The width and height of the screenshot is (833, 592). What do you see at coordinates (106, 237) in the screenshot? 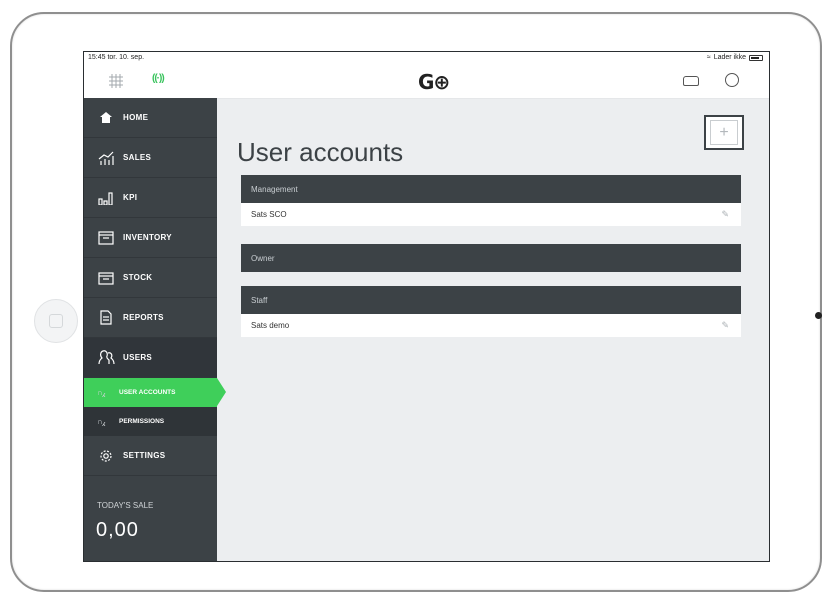
I see `inventory-box-icon` at bounding box center [106, 237].